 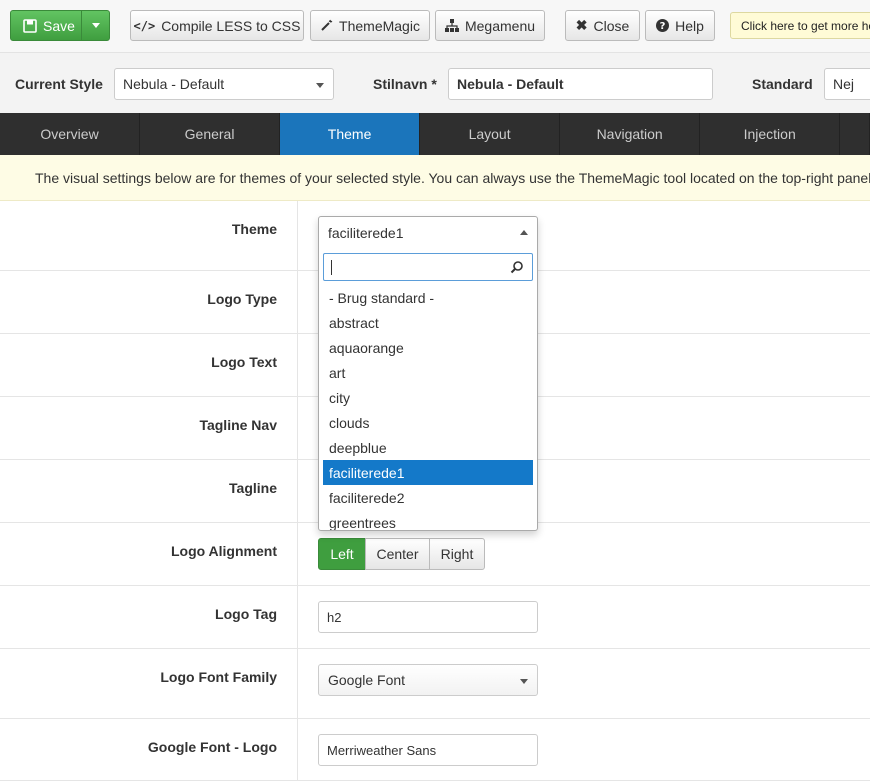 What do you see at coordinates (327, 25) in the screenshot?
I see `magic-wand-icon` at bounding box center [327, 25].